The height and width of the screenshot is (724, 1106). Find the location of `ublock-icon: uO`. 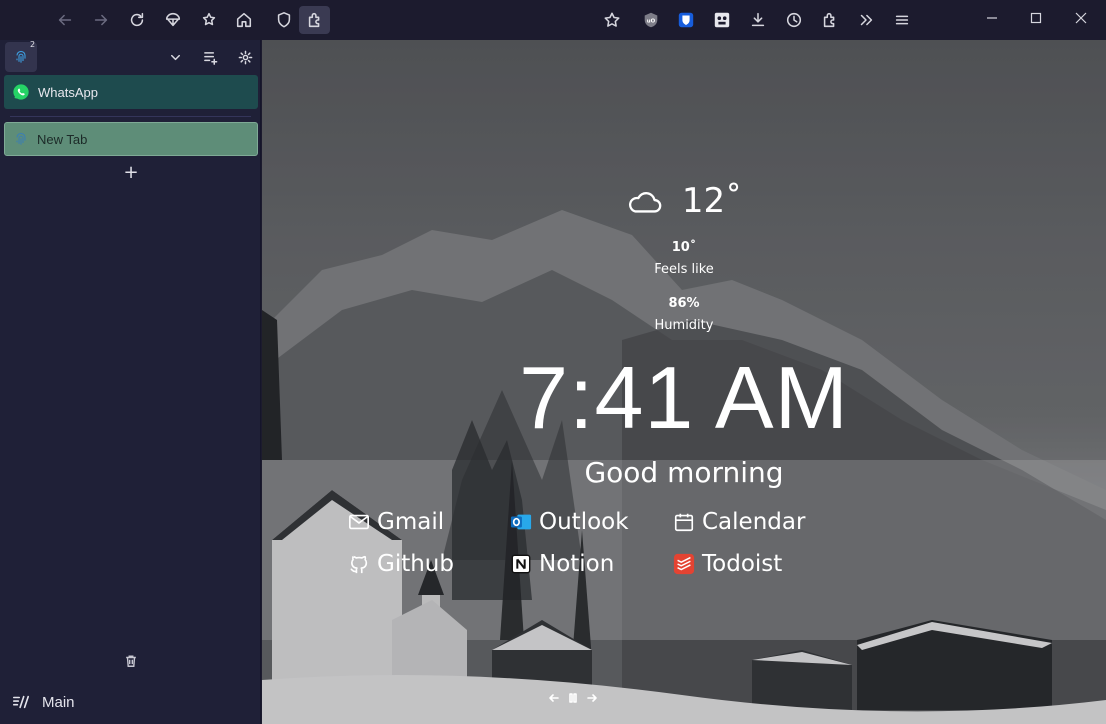

ublock-icon: uO is located at coordinates (651, 20).